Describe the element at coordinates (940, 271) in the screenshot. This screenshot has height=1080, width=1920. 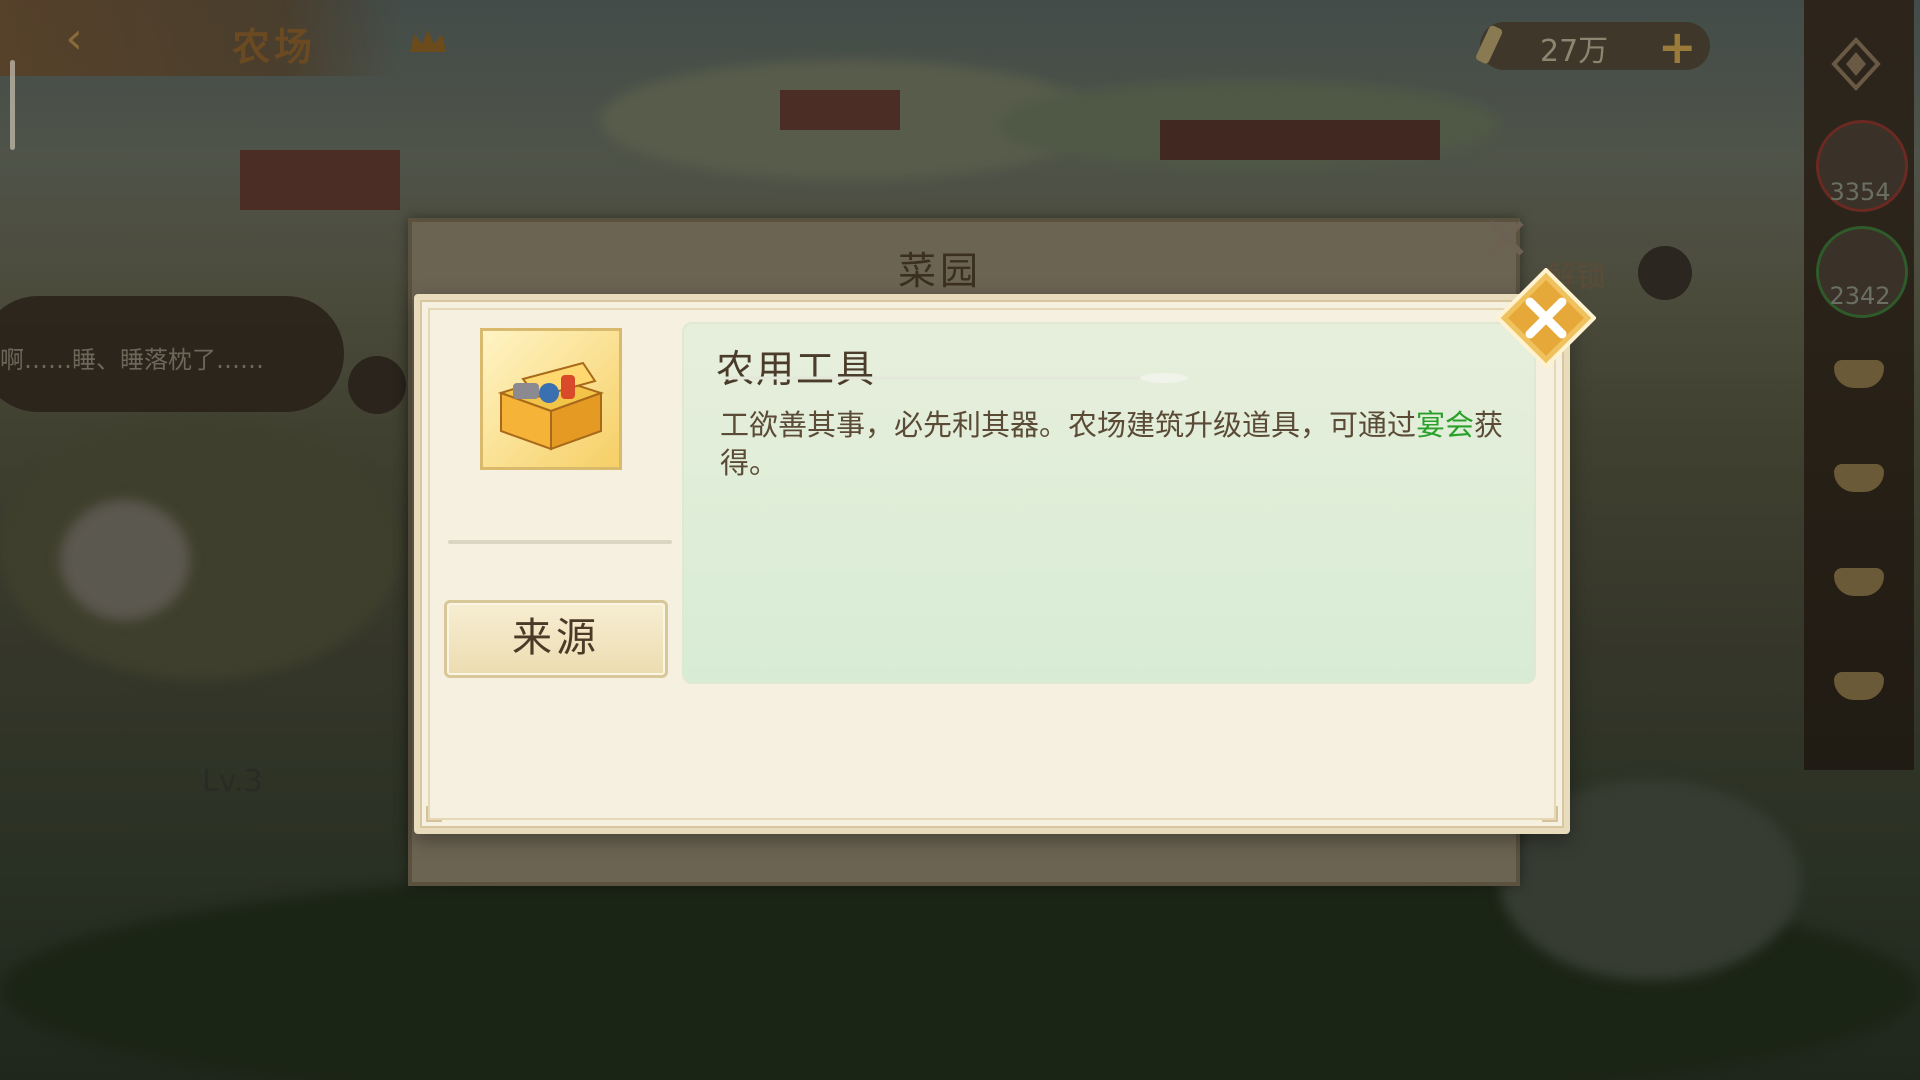
I see `garden-popup-title: 菜园` at that location.